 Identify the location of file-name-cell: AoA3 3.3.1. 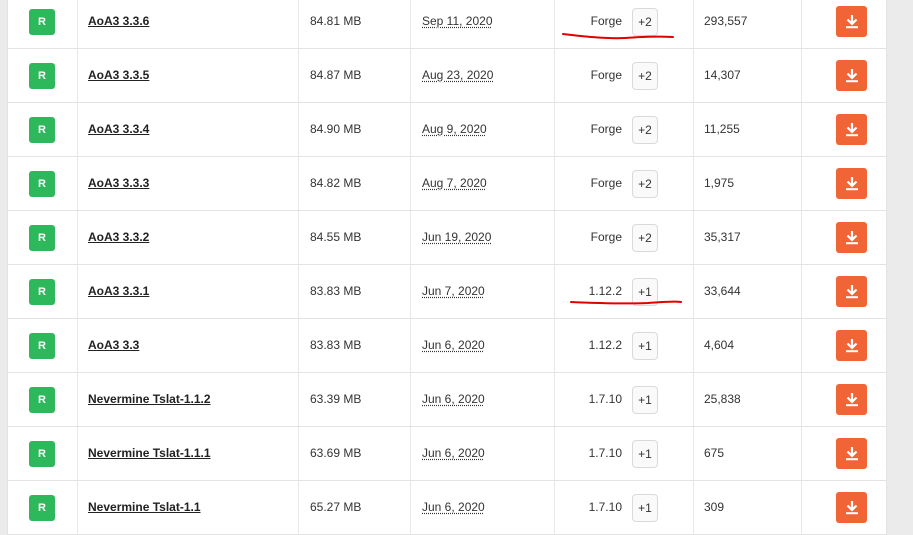
(188, 291).